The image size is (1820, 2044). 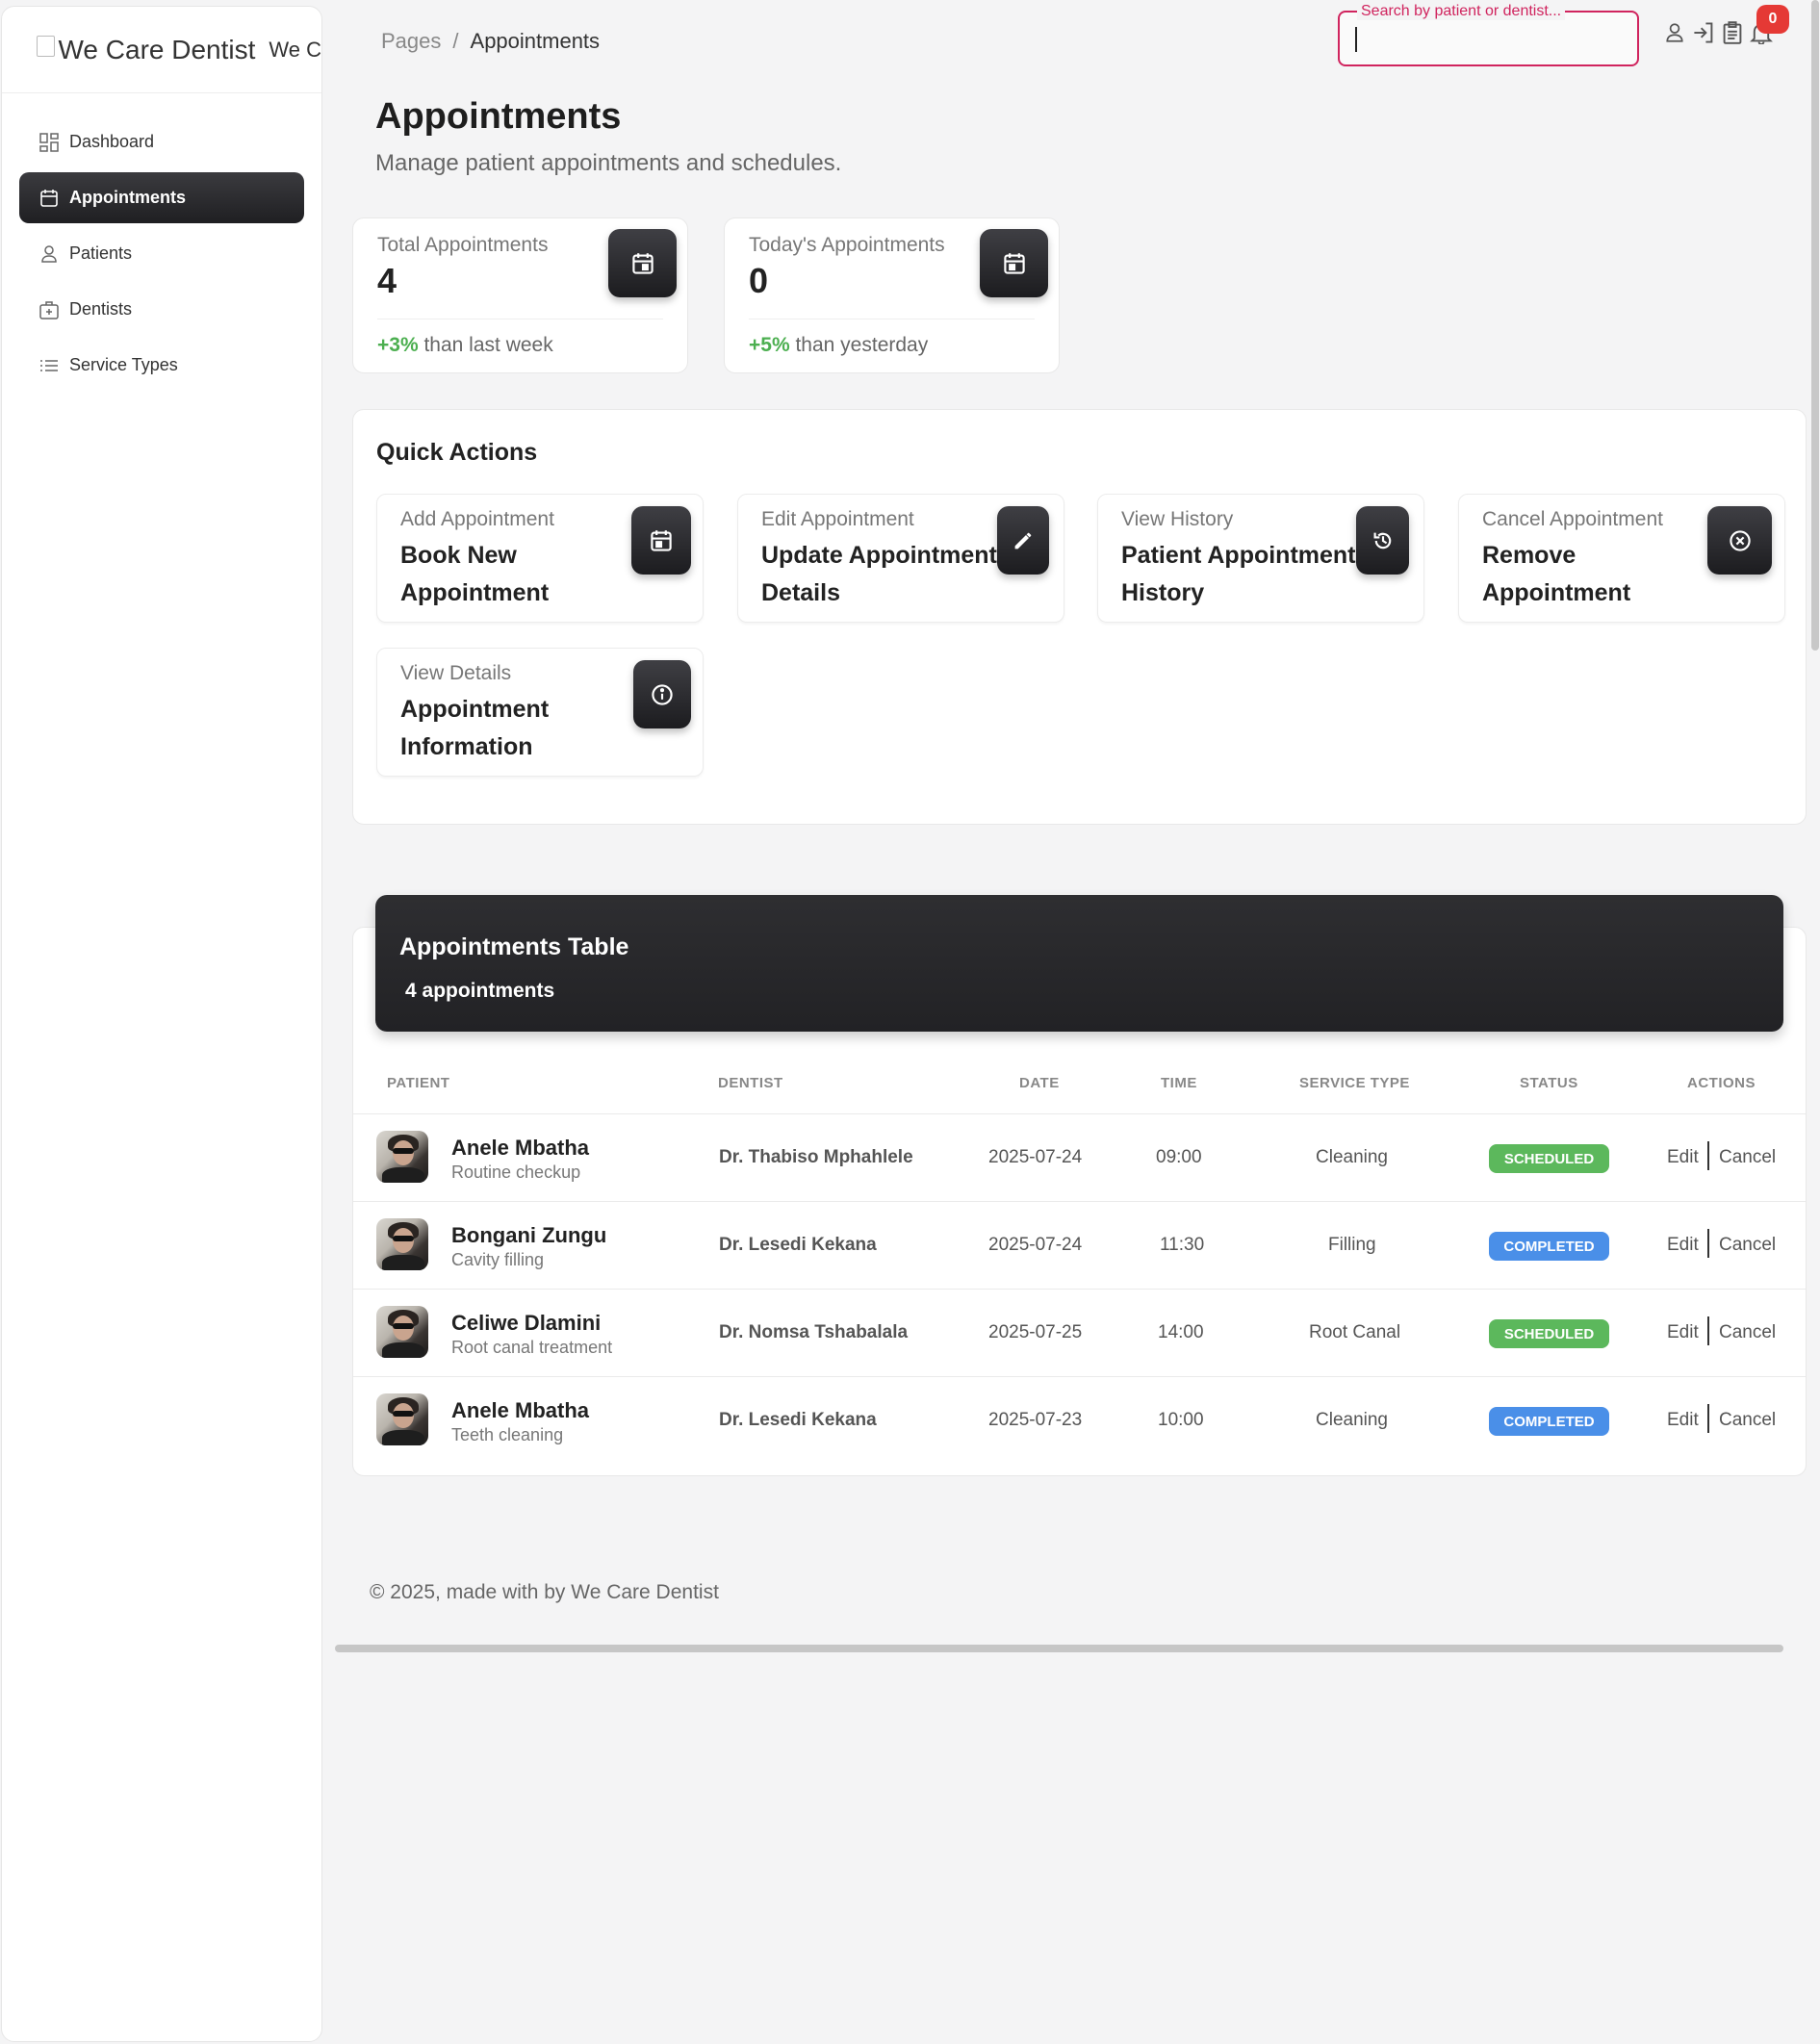 I want to click on sidebar-item-label: Appointments, so click(x=128, y=198).